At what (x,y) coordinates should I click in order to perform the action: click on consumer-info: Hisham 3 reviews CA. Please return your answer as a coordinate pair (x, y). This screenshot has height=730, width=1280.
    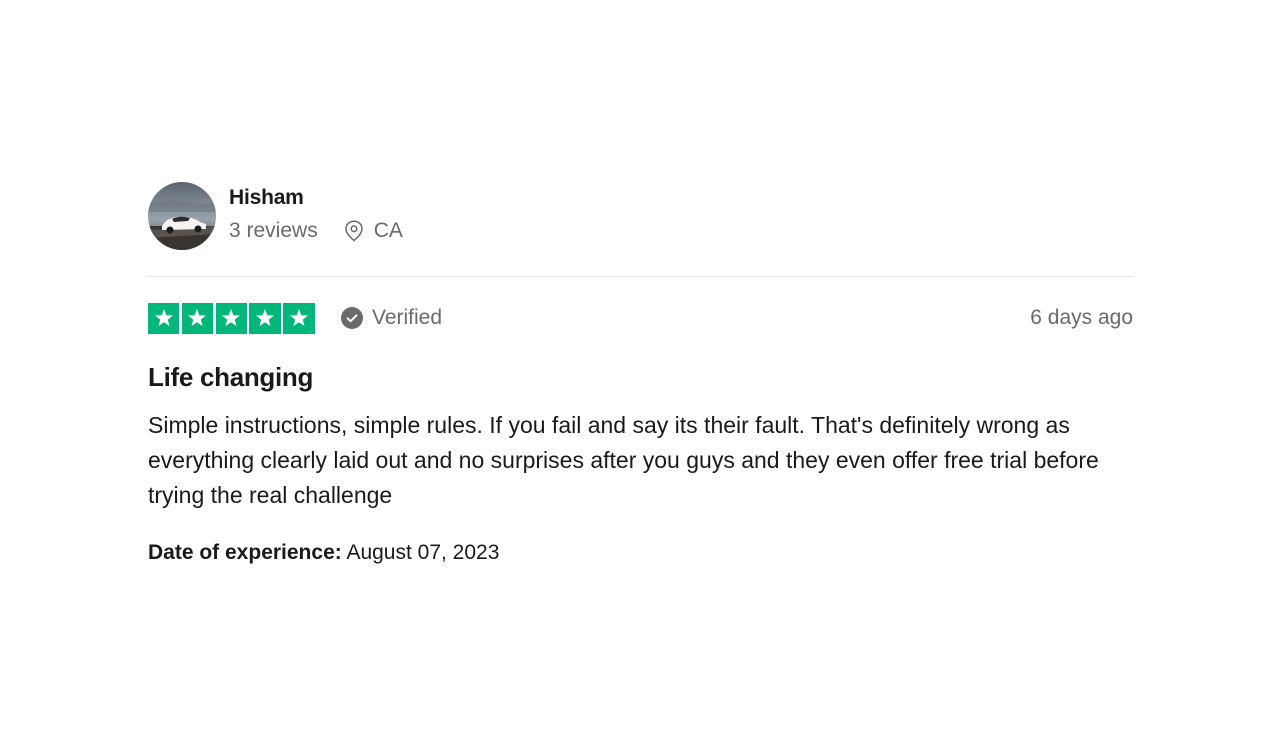
    Looking at the image, I should click on (316, 212).